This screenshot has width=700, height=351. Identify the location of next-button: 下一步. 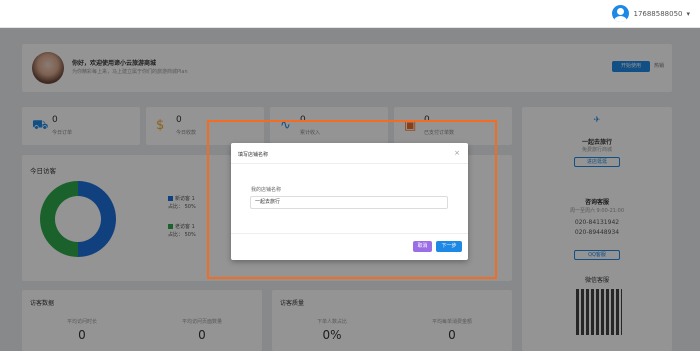
(449, 246).